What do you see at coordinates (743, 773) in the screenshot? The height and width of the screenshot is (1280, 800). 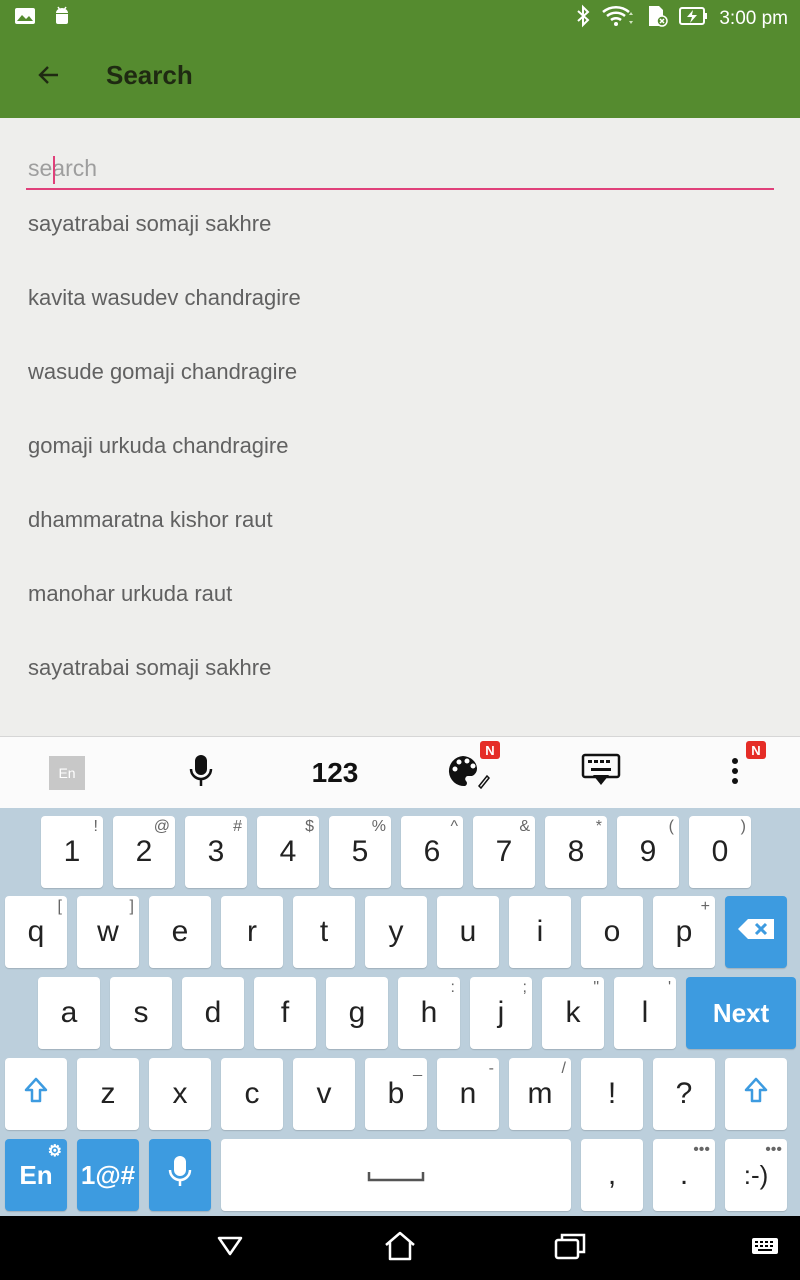 I see `more-options-button: N` at bounding box center [743, 773].